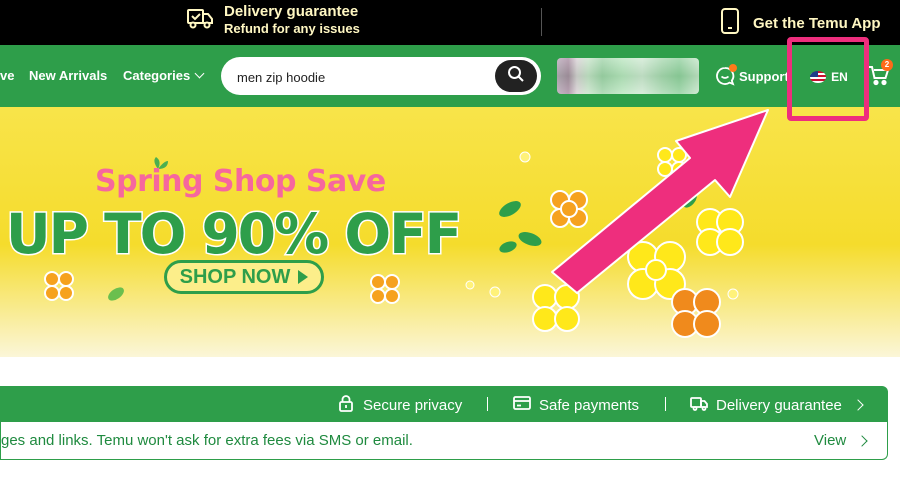 This screenshot has height=481, width=900. I want to click on cart-count-badge: 2, so click(887, 65).